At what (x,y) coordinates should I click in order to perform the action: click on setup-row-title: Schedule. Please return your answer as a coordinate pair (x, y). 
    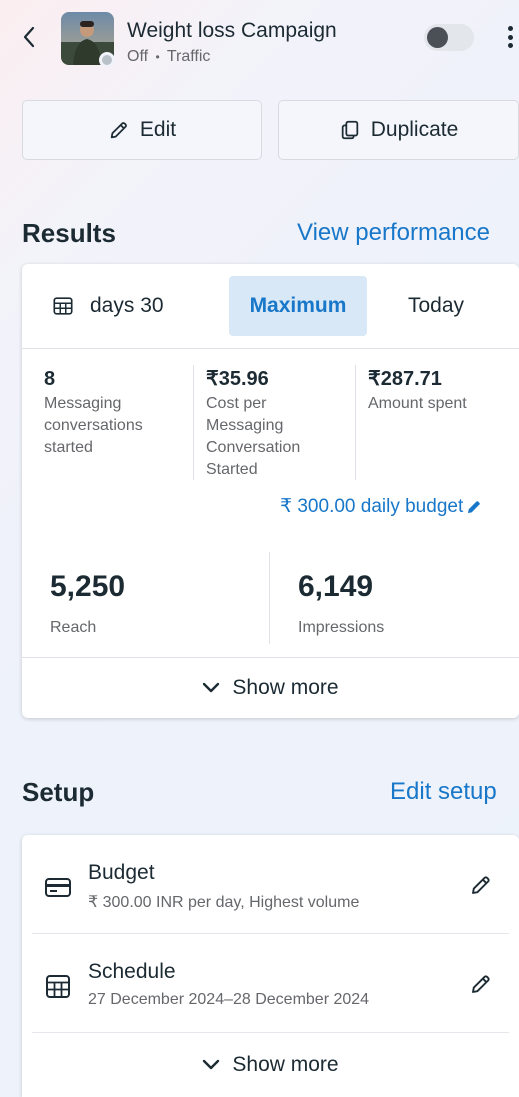
    Looking at the image, I should click on (132, 971).